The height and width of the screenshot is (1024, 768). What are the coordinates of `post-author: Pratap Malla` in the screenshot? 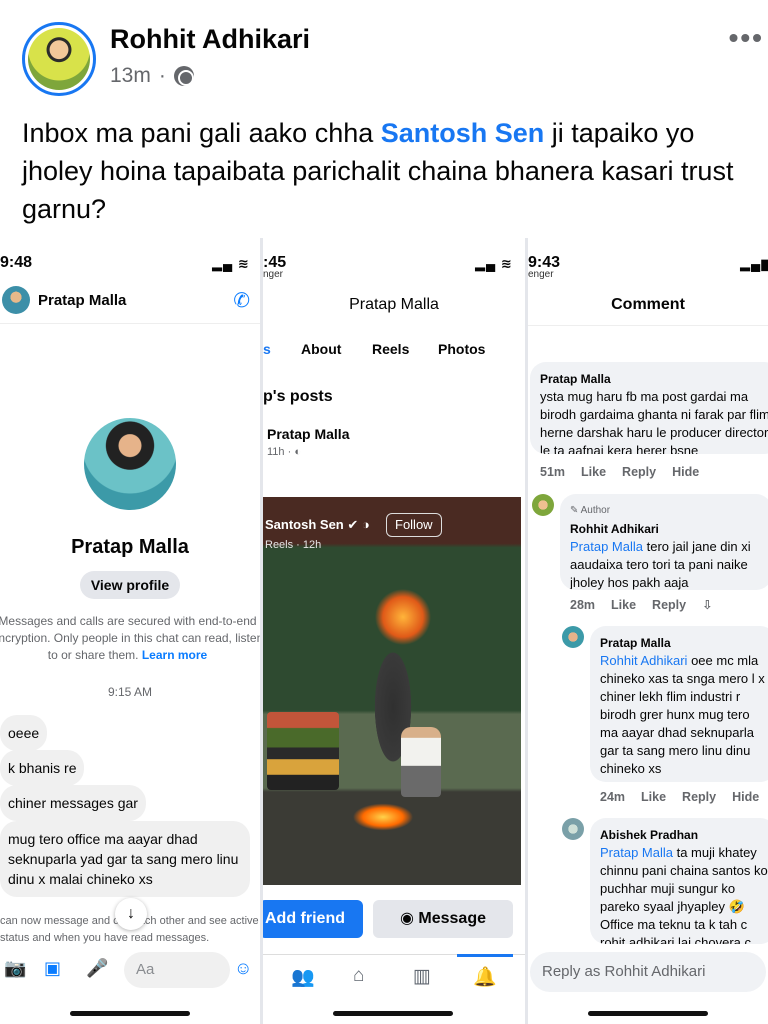 It's located at (308, 434).